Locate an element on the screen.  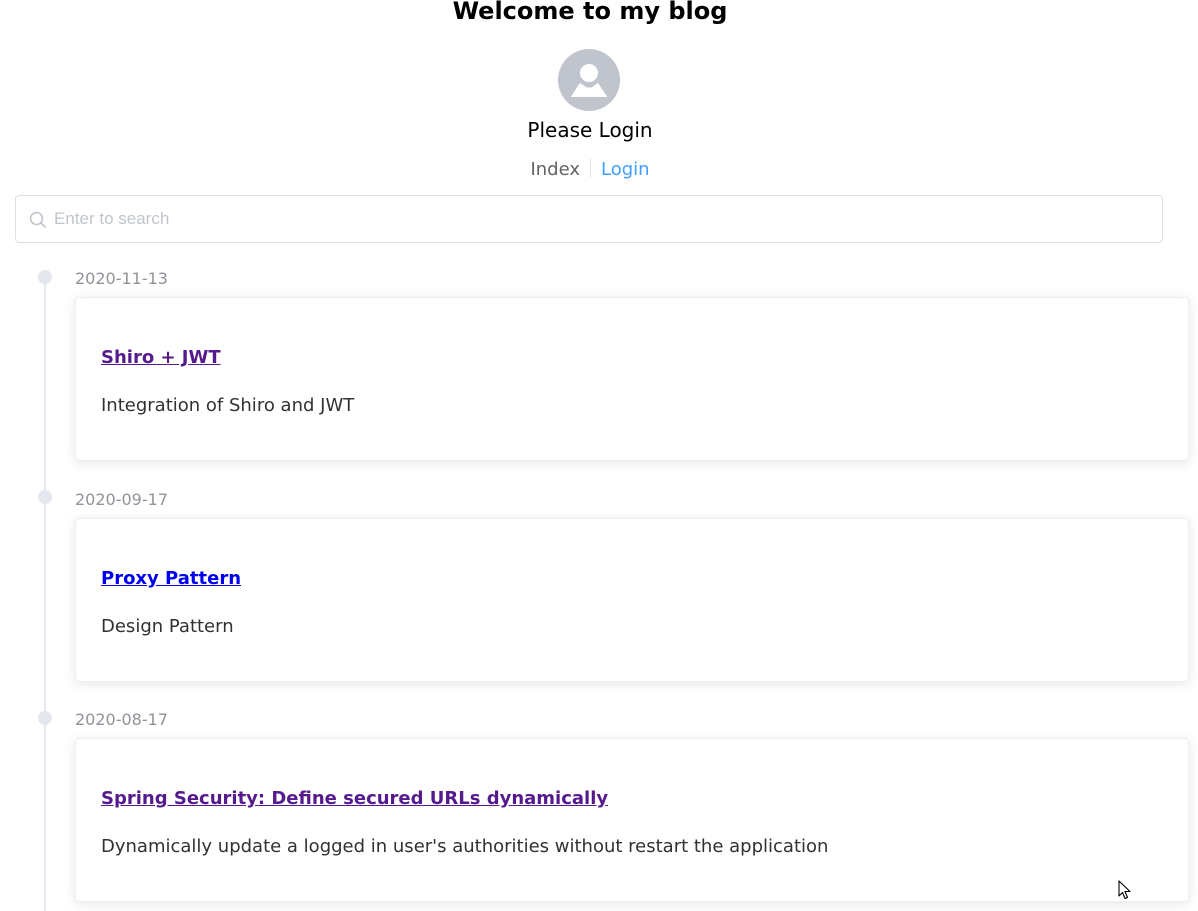
nav-divider is located at coordinates (590, 168).